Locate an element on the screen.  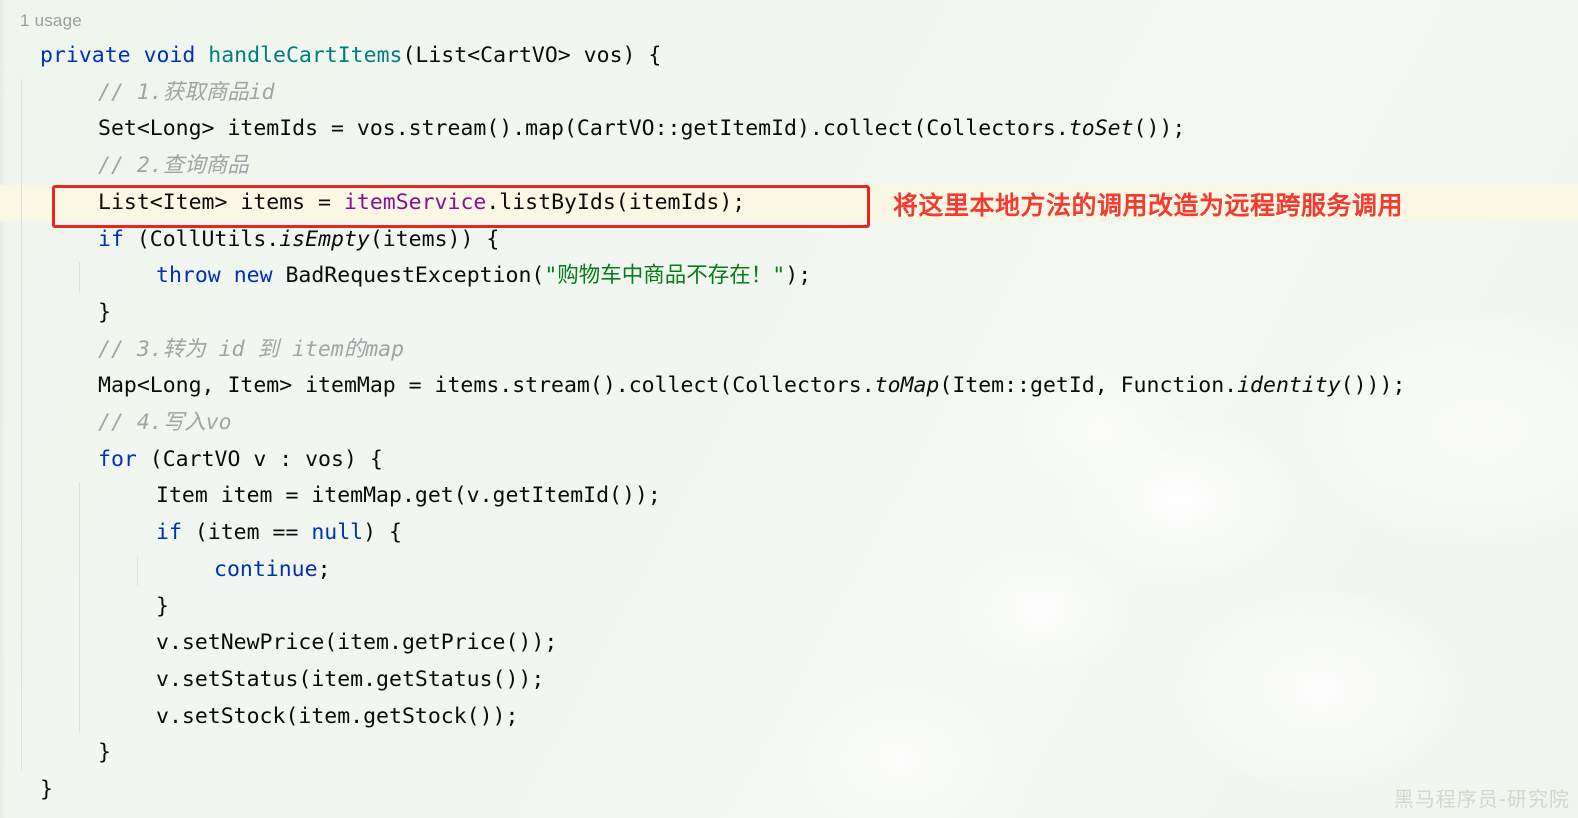
line-if-null: if (item == null) { is located at coordinates (789, 533).